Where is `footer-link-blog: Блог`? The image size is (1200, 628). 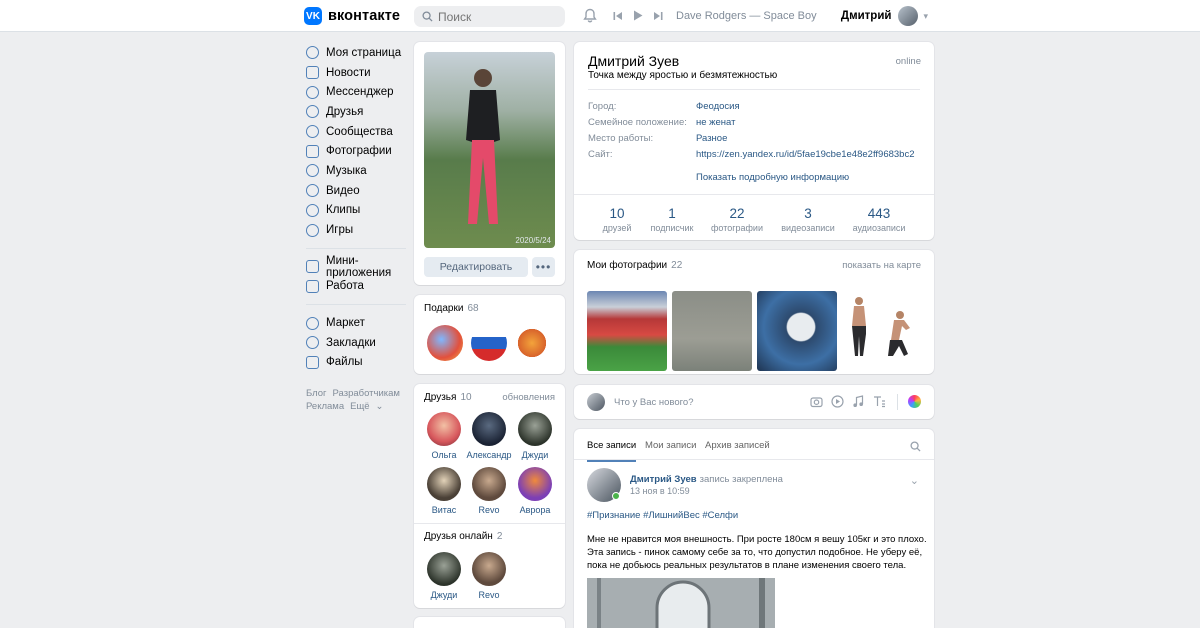 footer-link-blog: Блог is located at coordinates (316, 393).